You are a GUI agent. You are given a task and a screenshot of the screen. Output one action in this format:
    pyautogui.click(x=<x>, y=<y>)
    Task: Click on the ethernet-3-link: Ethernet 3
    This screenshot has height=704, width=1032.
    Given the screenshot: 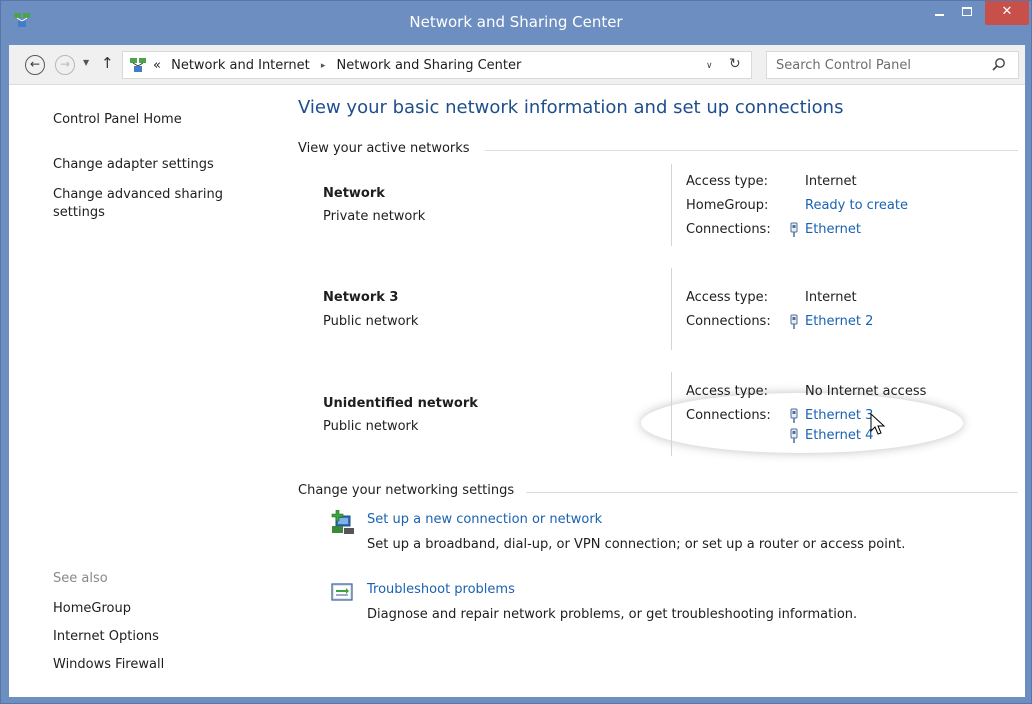 What is the action you would take?
    pyautogui.click(x=839, y=415)
    